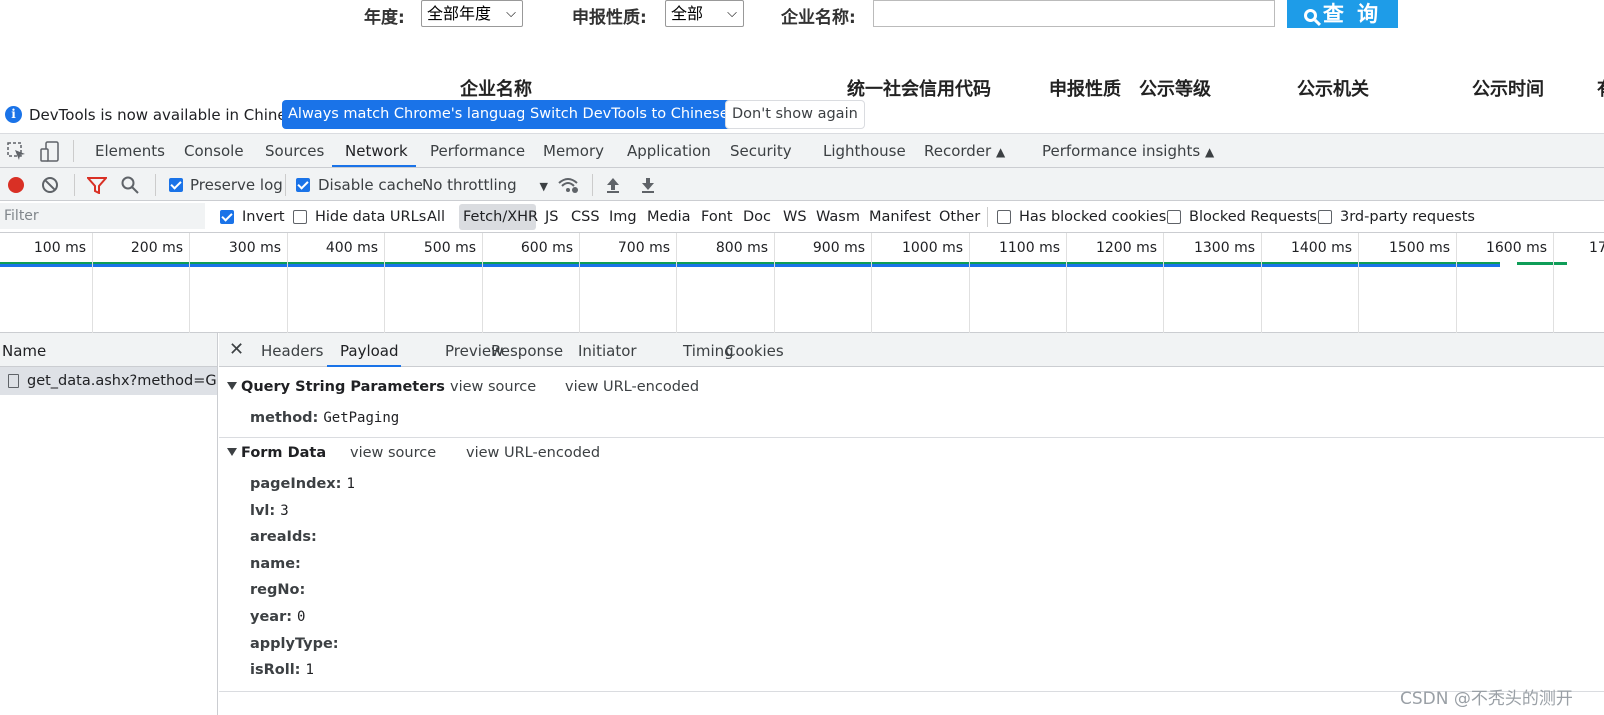 Image resolution: width=1604 pixels, height=715 pixels. I want to click on type-filter-css: CSS, so click(585, 217).